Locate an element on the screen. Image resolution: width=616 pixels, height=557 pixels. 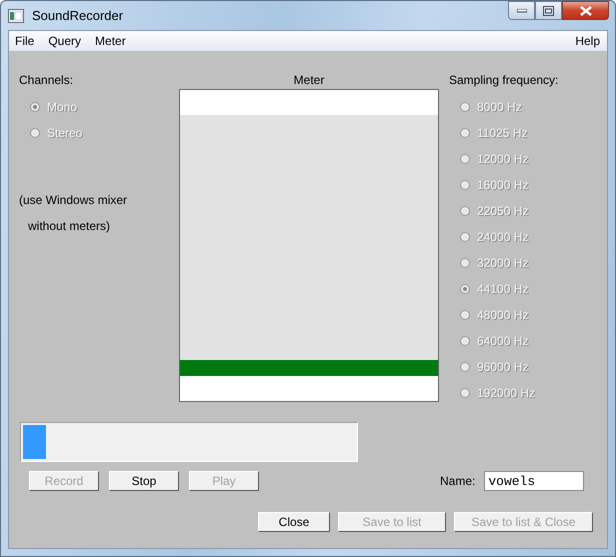
app-icon is located at coordinates (16, 15).